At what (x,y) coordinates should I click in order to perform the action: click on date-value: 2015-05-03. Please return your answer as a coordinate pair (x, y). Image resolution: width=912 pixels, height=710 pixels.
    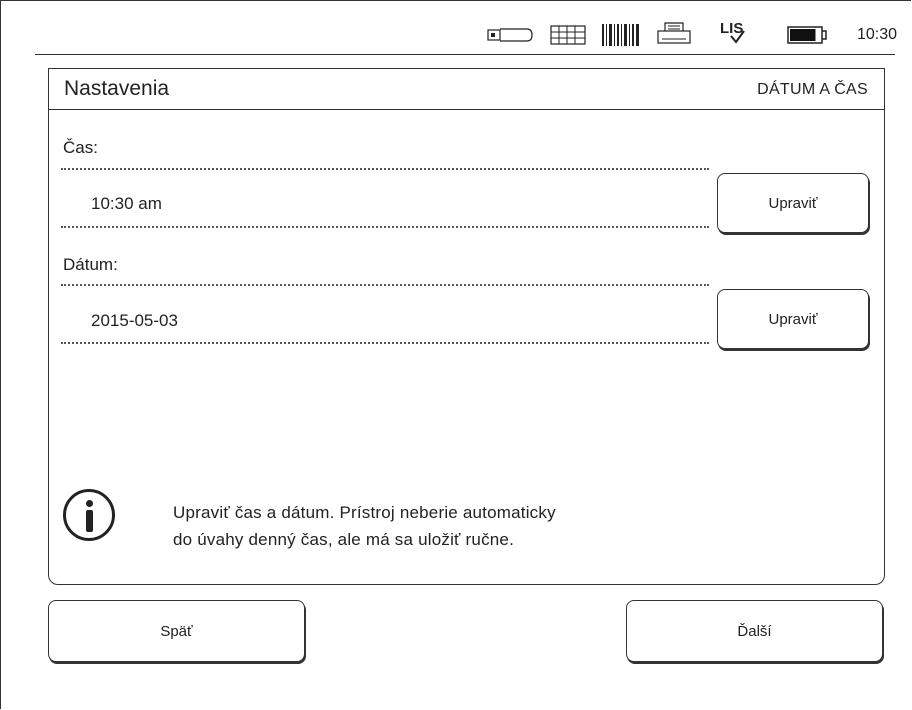
    Looking at the image, I should click on (134, 320).